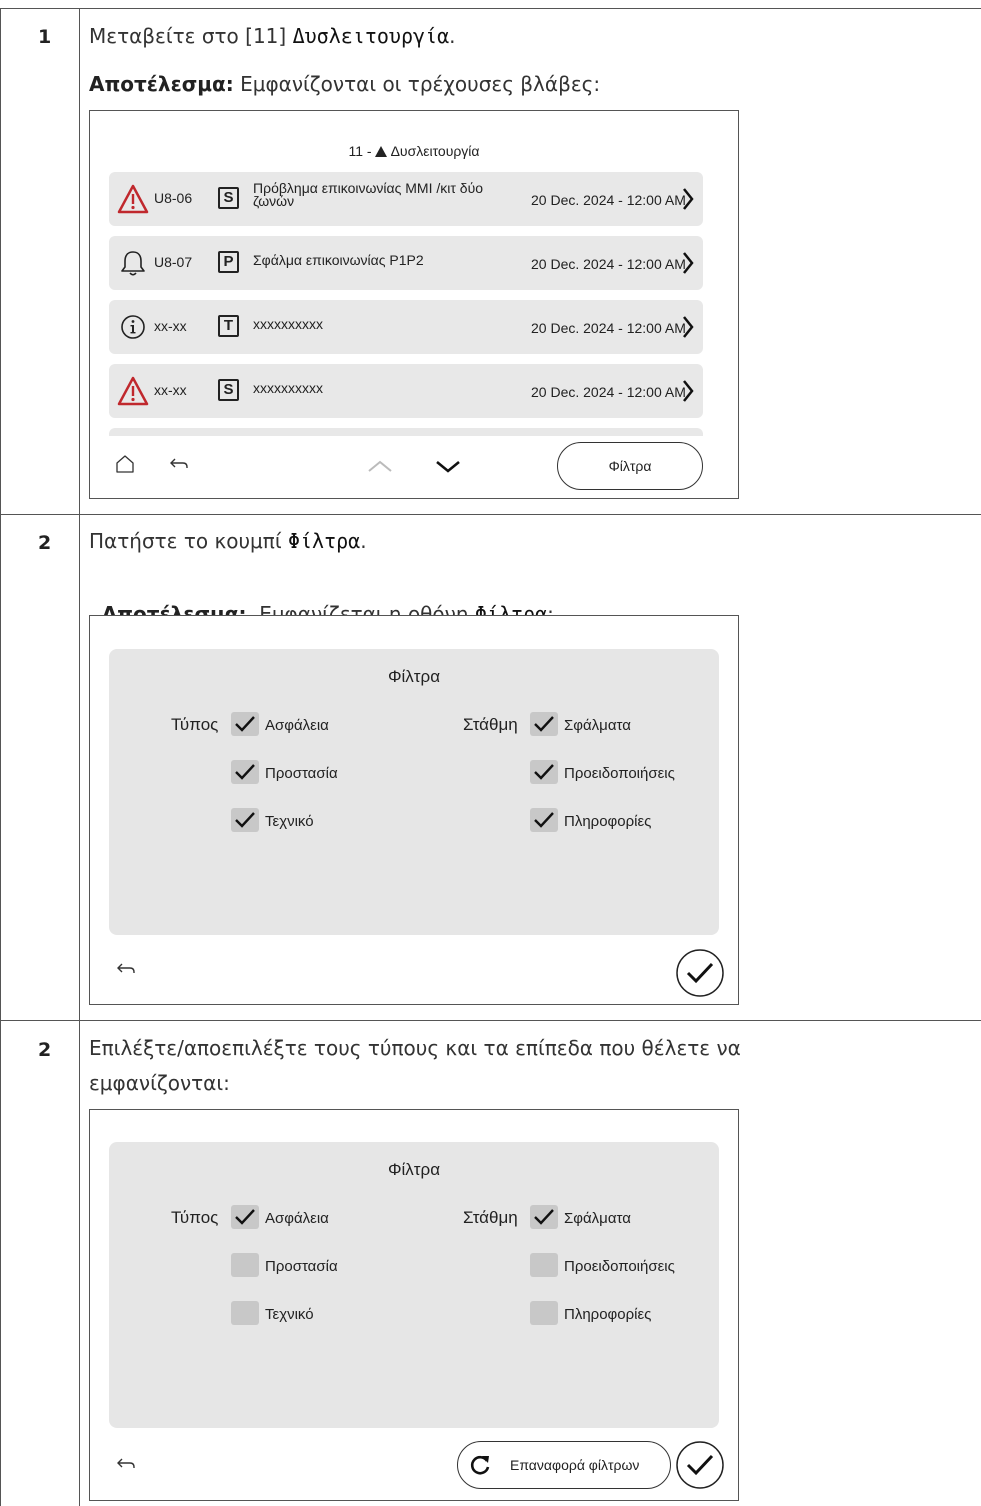 The width and height of the screenshot is (981, 1506). What do you see at coordinates (490, 8) in the screenshot?
I see `table-top-border` at bounding box center [490, 8].